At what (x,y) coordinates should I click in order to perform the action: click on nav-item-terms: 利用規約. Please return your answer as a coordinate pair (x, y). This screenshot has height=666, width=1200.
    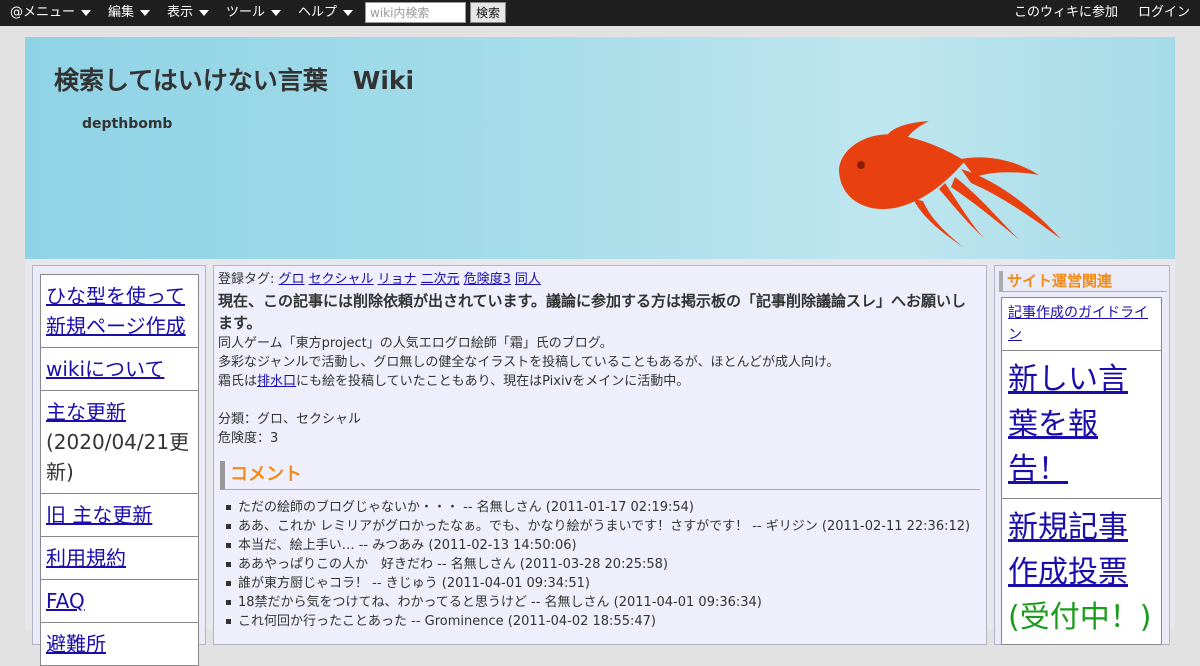
    Looking at the image, I should click on (119, 558).